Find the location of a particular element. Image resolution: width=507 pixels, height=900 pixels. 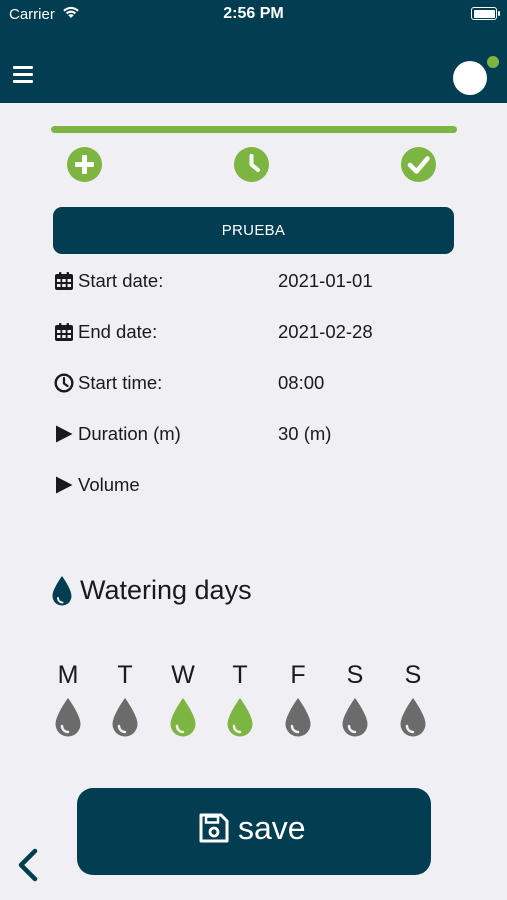

water-drop-icon is located at coordinates (62, 591).